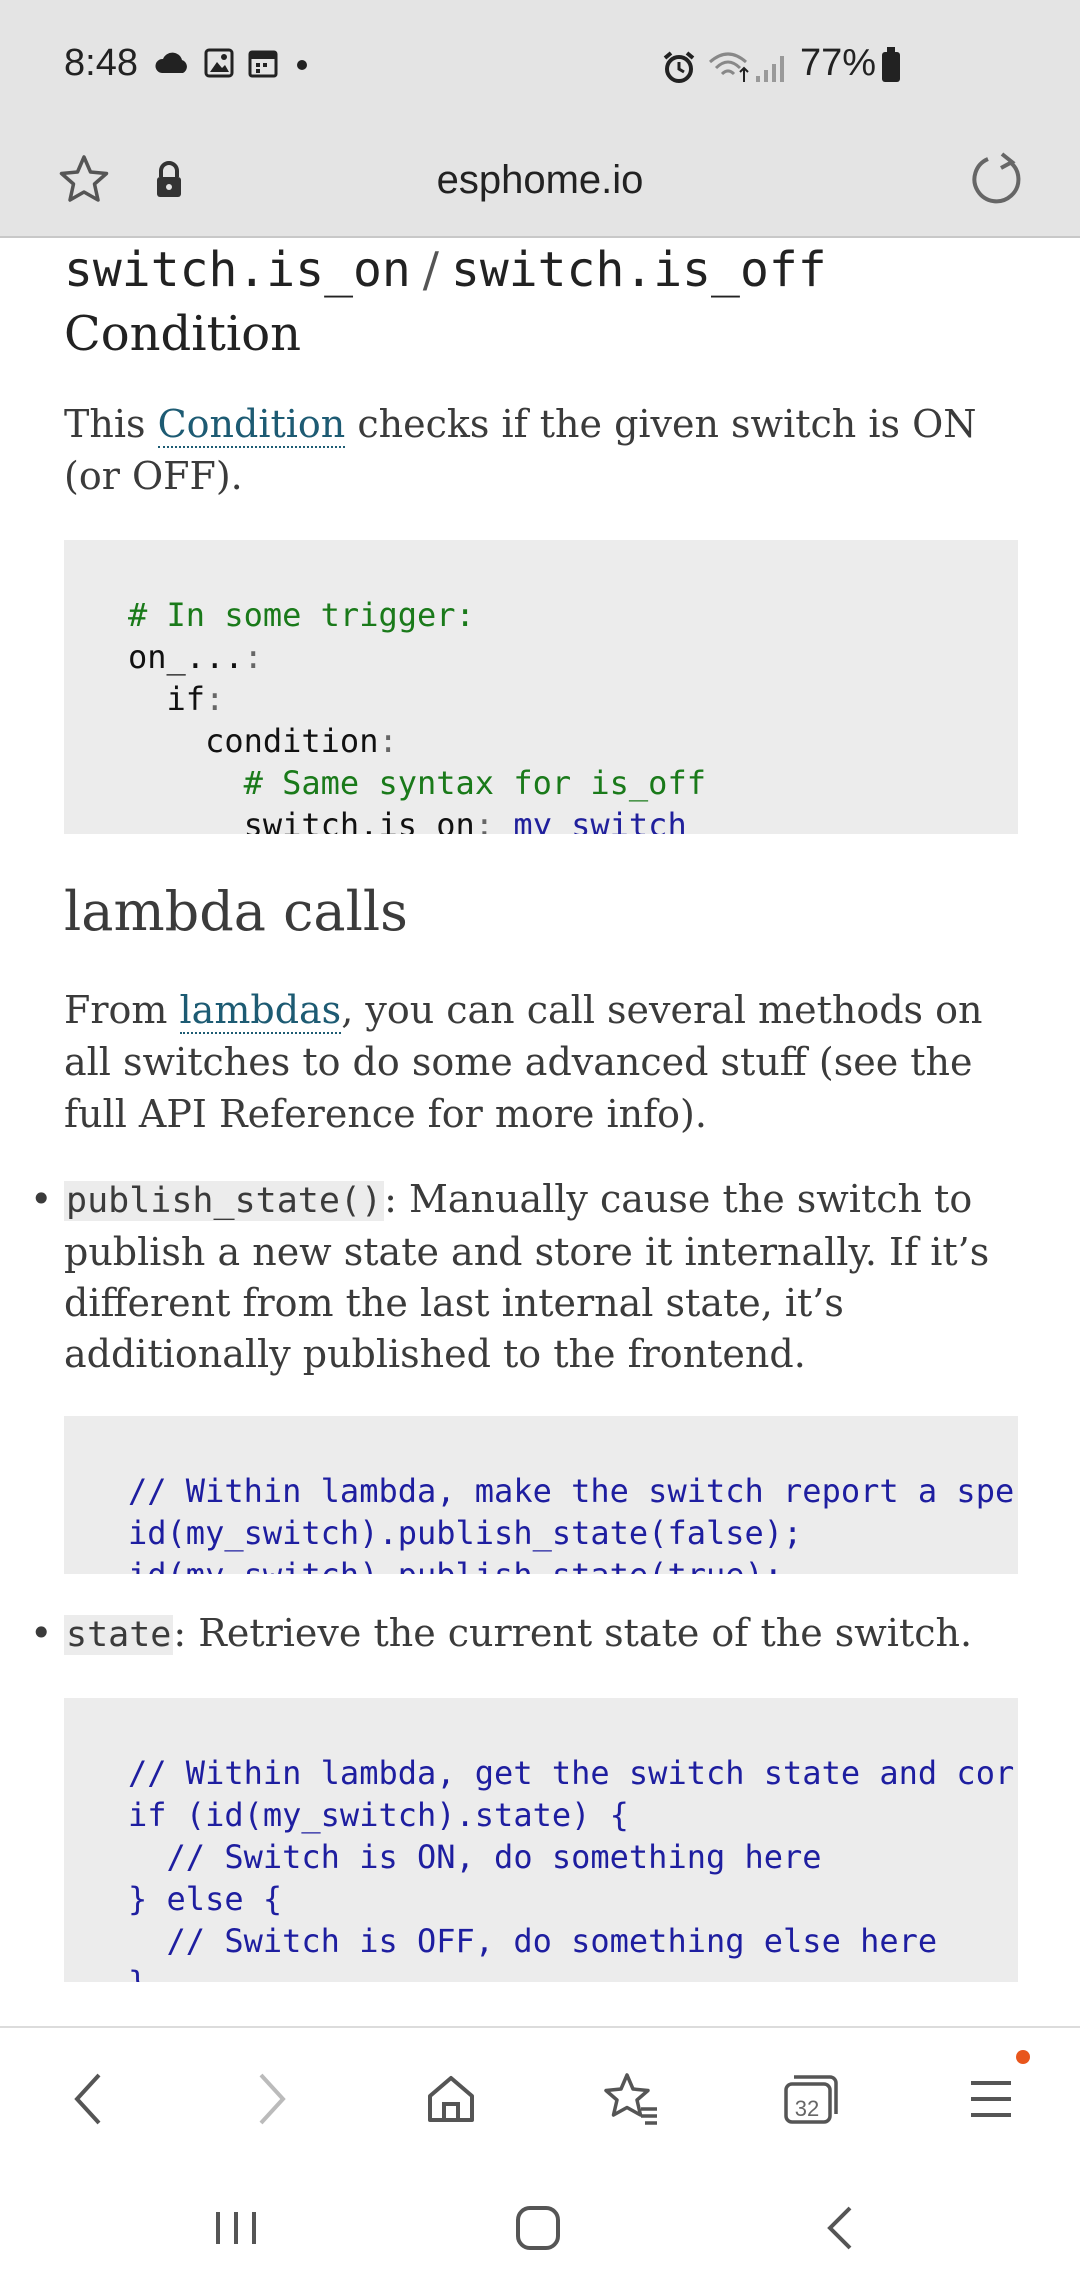 The height and width of the screenshot is (2280, 1080). Describe the element at coordinates (183, 334) in the screenshot. I see `heading-suffix: Condition` at that location.